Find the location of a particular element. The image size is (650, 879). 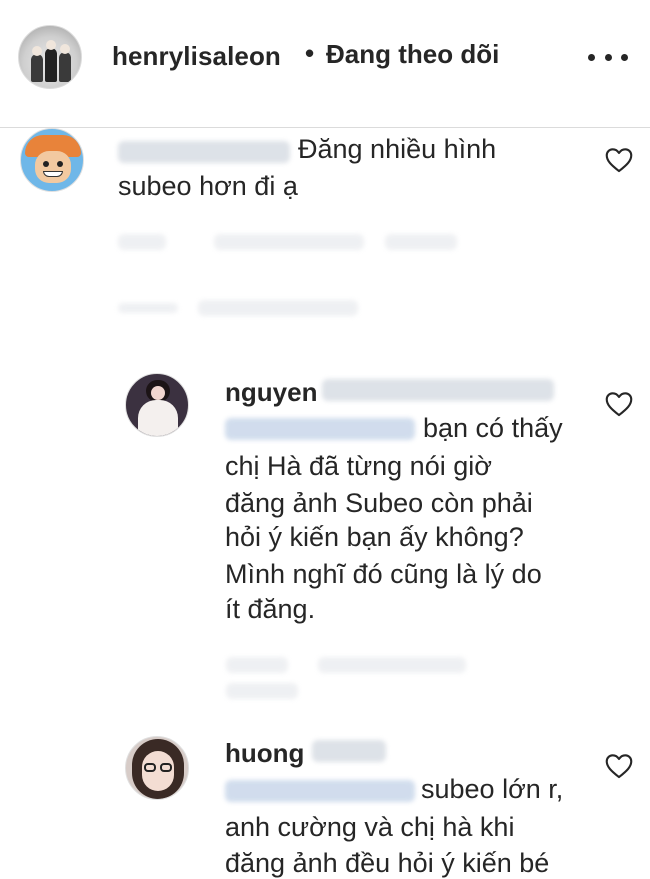

avatar-mouth is located at coordinates (53, 174).